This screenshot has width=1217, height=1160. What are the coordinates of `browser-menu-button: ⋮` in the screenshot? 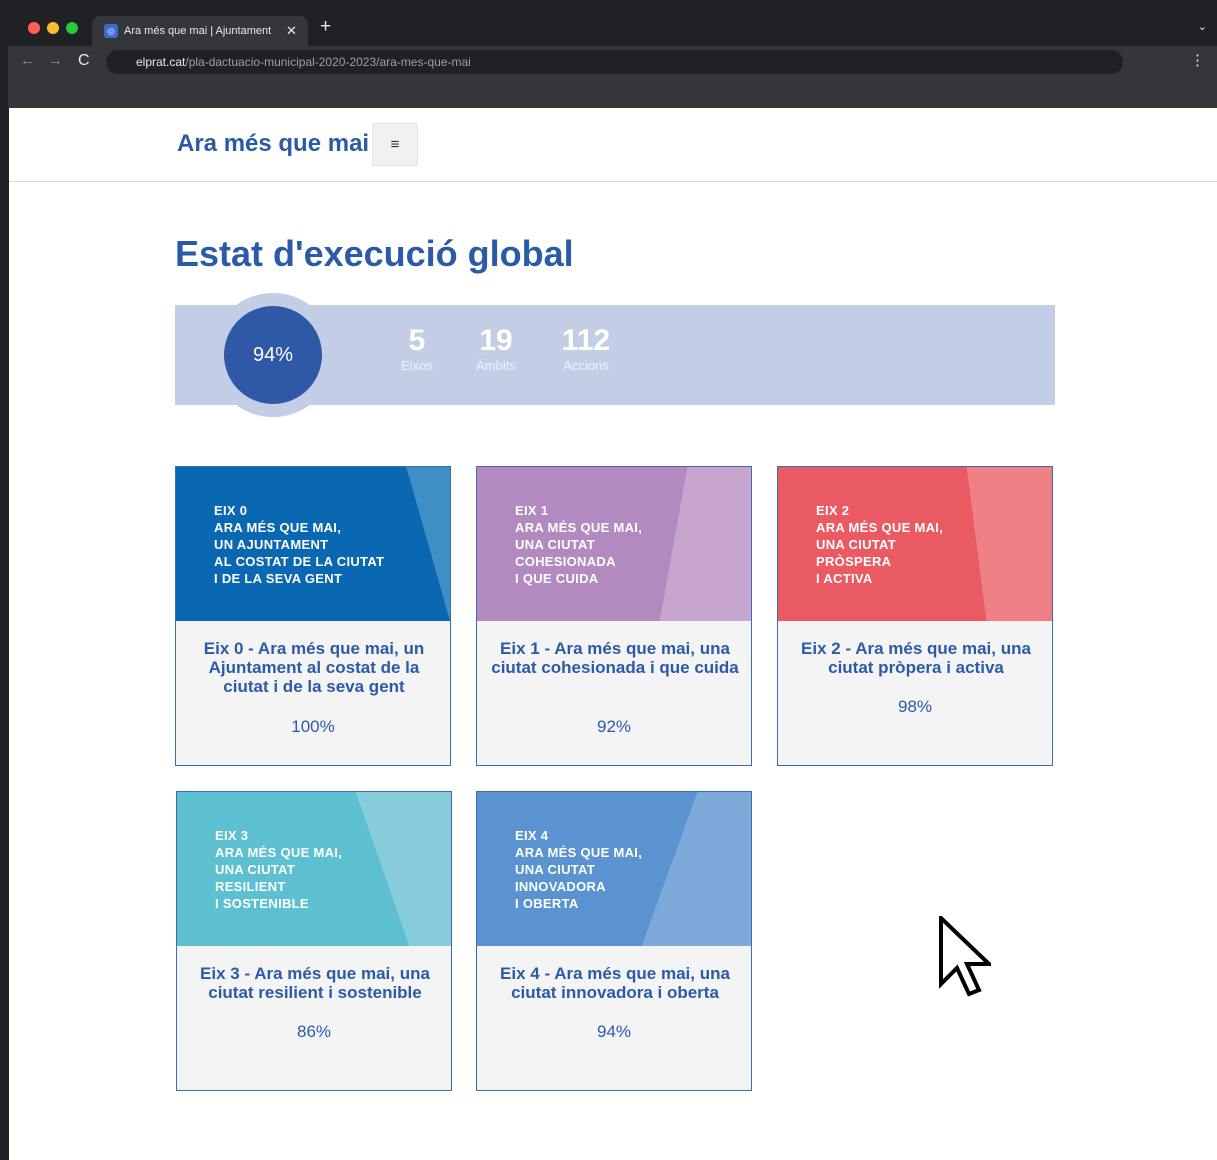 It's located at (1197, 61).